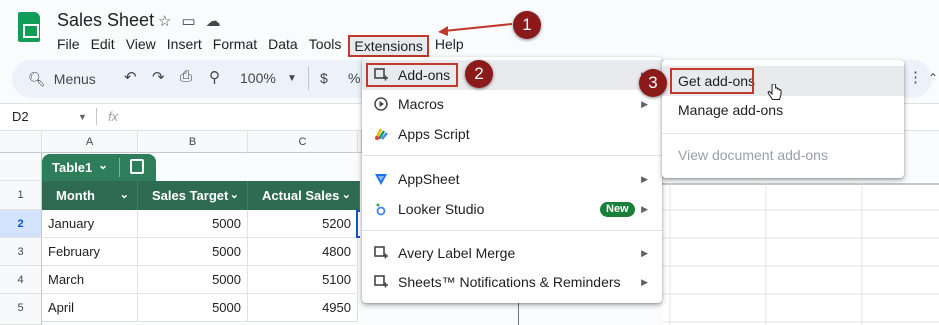 The width and height of the screenshot is (939, 325). Describe the element at coordinates (774, 92) in the screenshot. I see `hand-cursor-icon` at that location.